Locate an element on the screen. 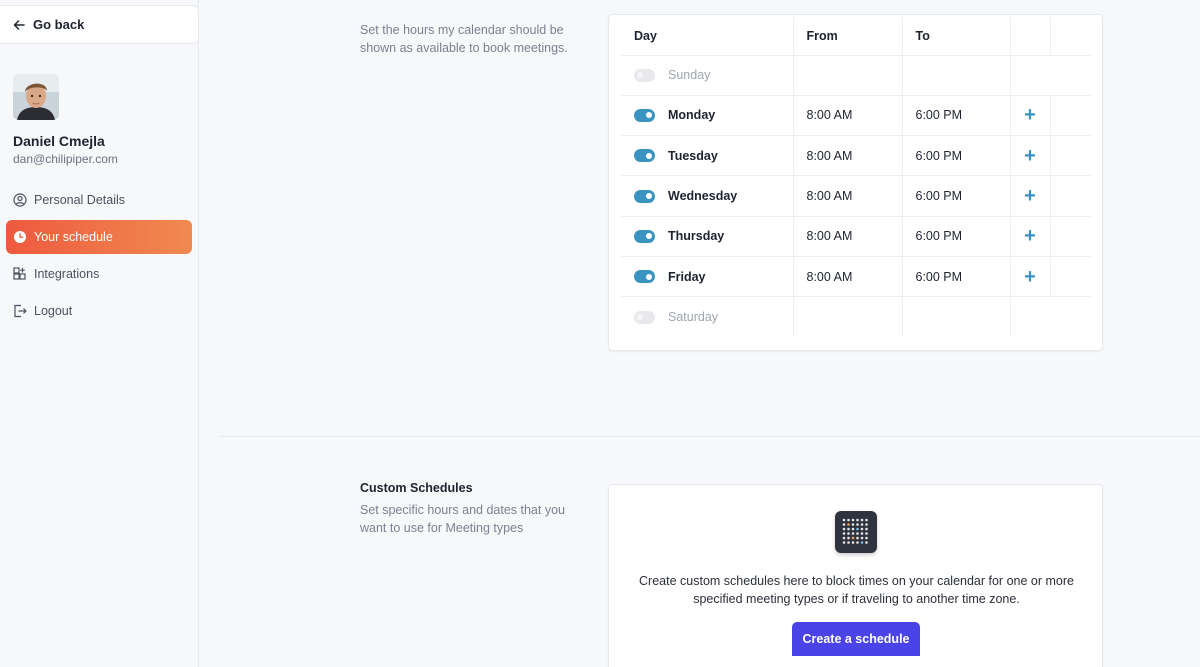 This screenshot has width=1200, height=667. table-row: Friday 8:00 AM 6:00 PM + is located at coordinates (856, 277).